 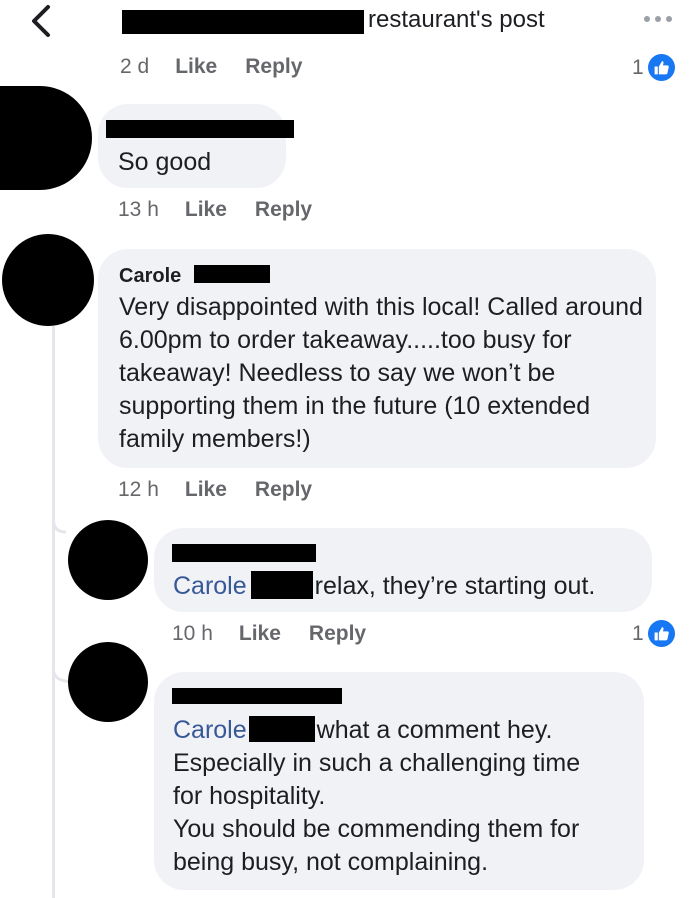 I want to click on comment-author: Carole, so click(x=150, y=276).